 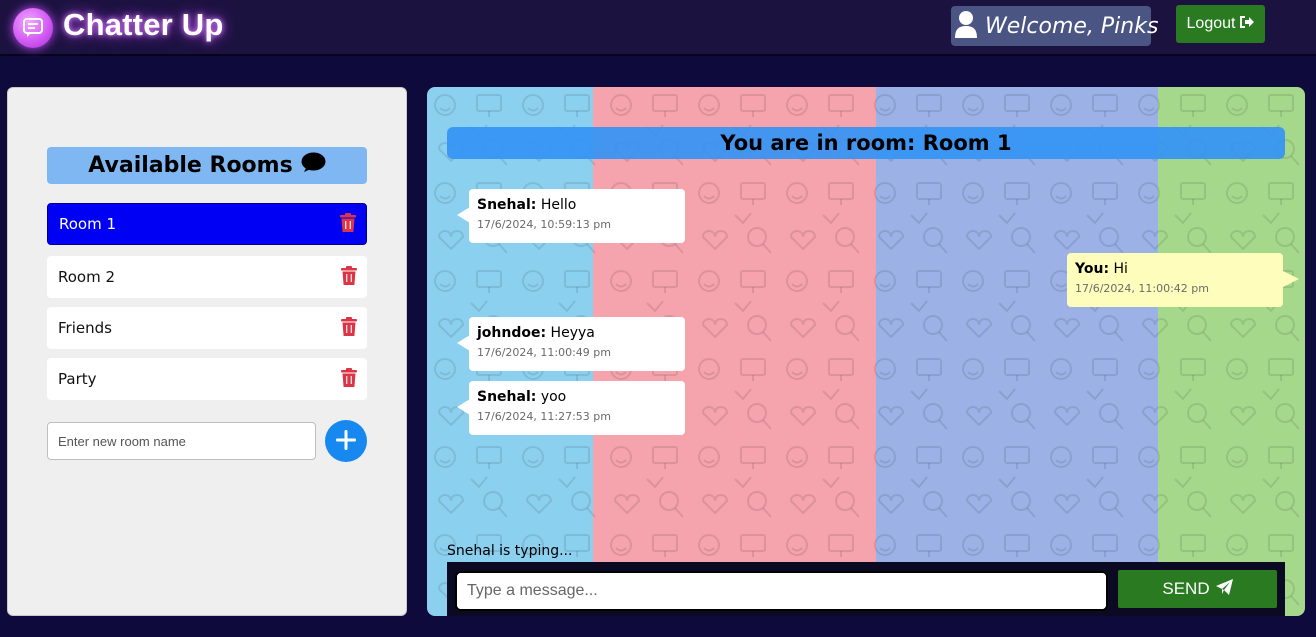 I want to click on message-line: johndoe: Heyya, so click(x=577, y=333).